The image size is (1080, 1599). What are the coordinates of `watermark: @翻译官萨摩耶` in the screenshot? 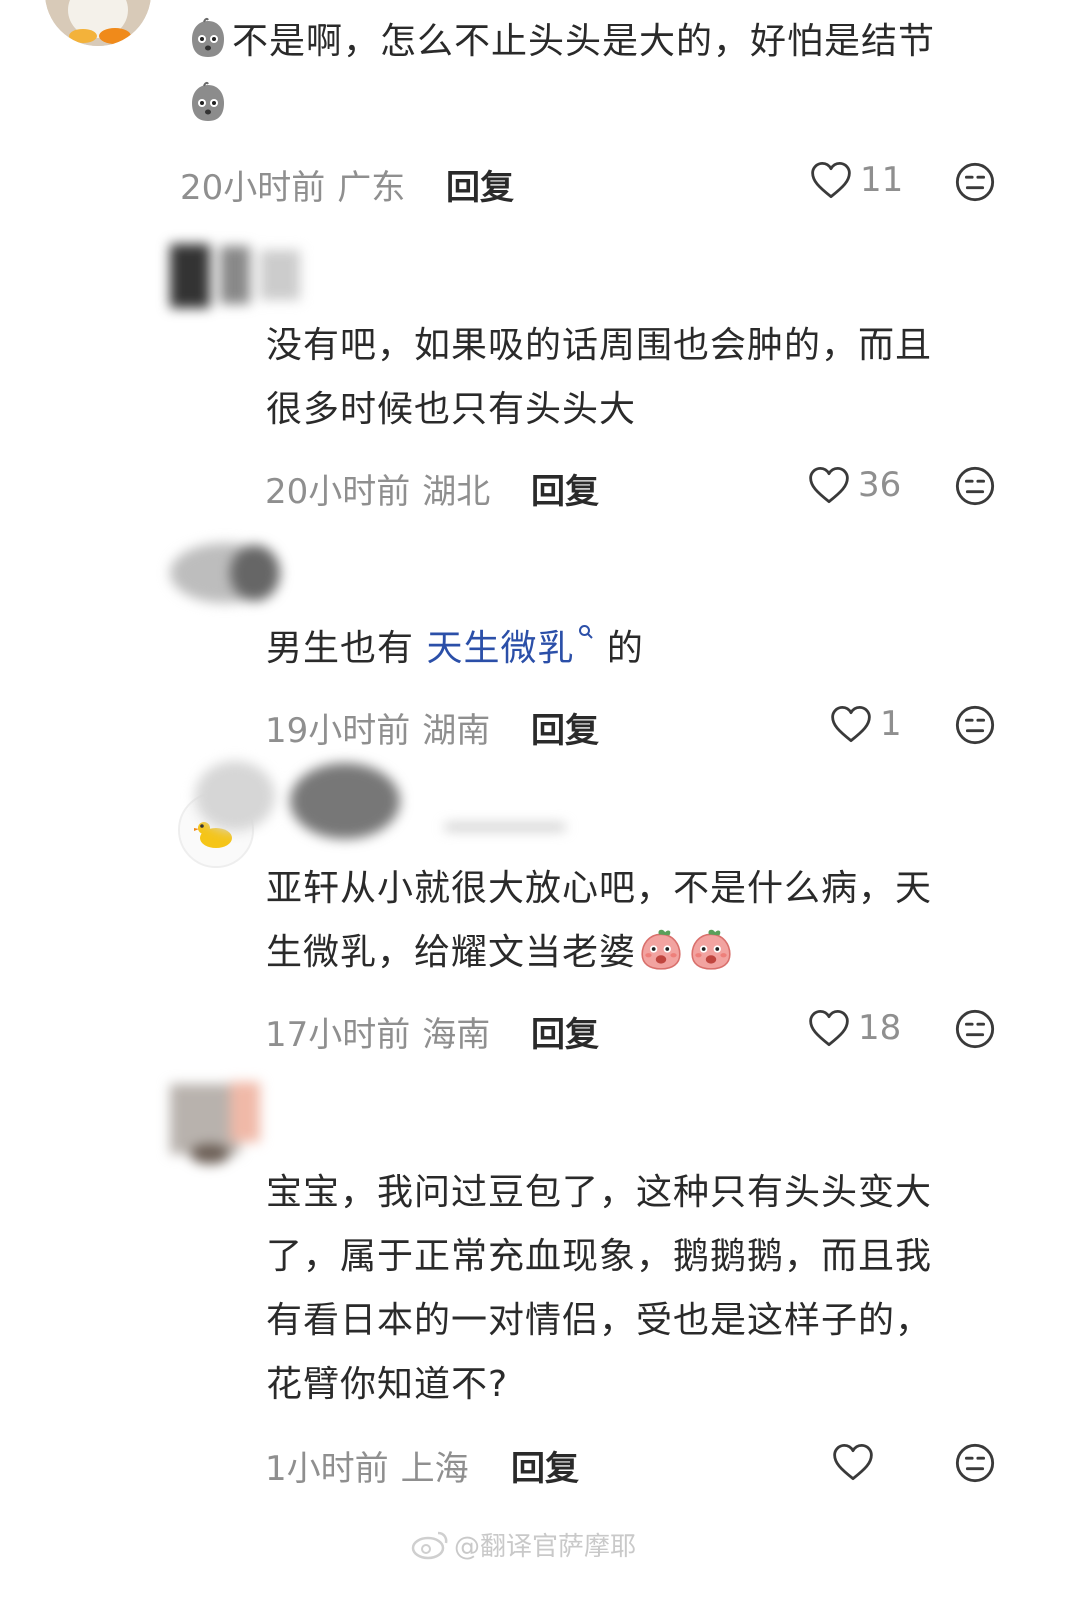 It's located at (523, 1544).